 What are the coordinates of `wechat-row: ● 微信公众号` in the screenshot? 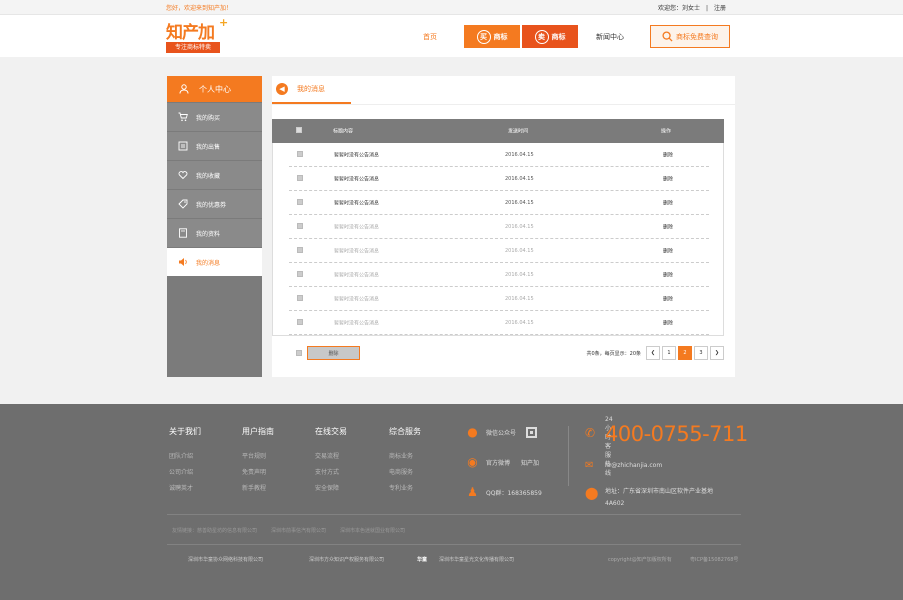 It's located at (503, 432).